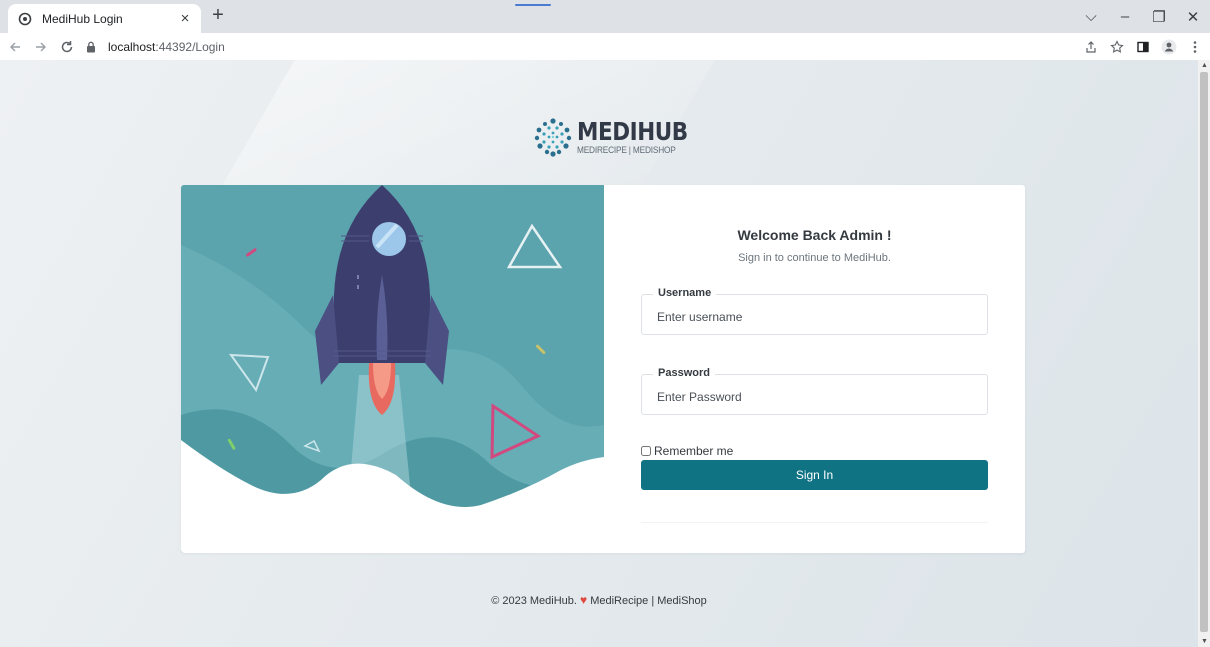 The width and height of the screenshot is (1210, 647). What do you see at coordinates (814, 522) in the screenshot?
I see `form-divider` at bounding box center [814, 522].